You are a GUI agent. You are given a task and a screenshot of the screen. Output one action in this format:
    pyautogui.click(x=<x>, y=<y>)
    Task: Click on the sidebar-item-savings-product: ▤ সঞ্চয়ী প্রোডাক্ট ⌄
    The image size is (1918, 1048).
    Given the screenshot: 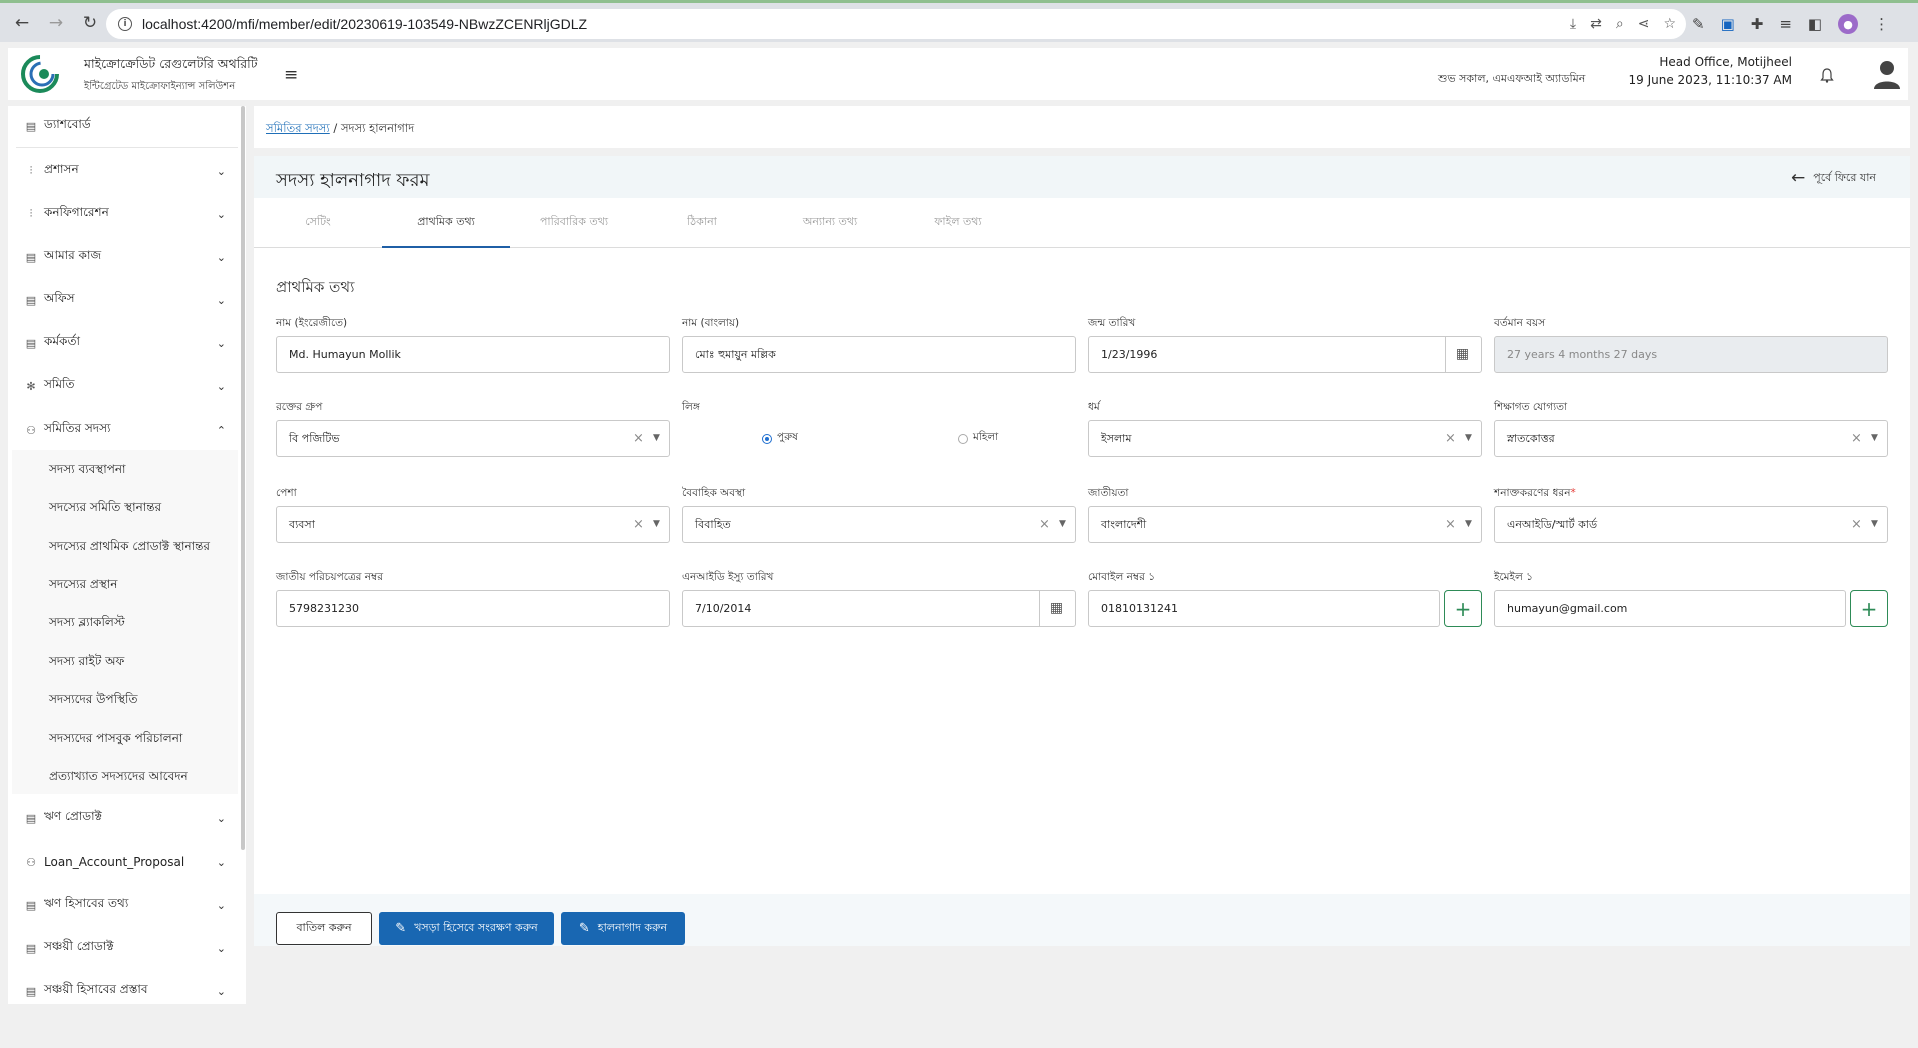 What is the action you would take?
    pyautogui.click(x=127, y=948)
    